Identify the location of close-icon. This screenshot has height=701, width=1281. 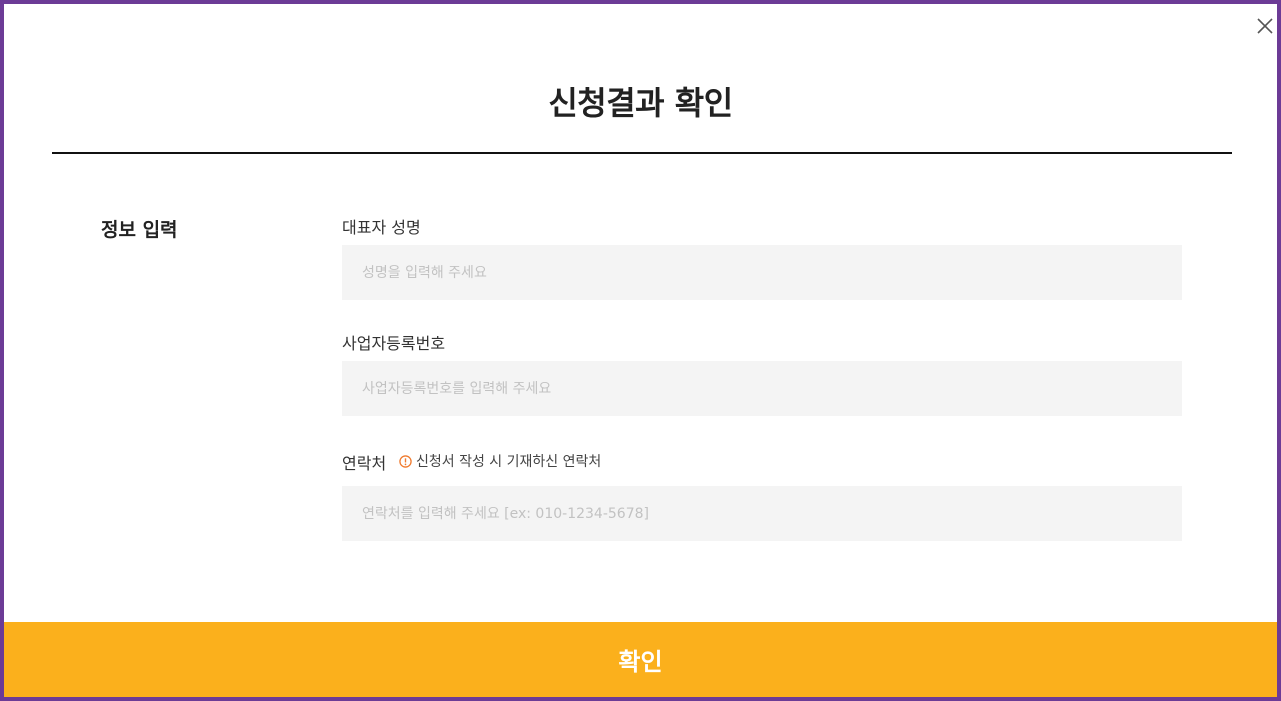
(1265, 26).